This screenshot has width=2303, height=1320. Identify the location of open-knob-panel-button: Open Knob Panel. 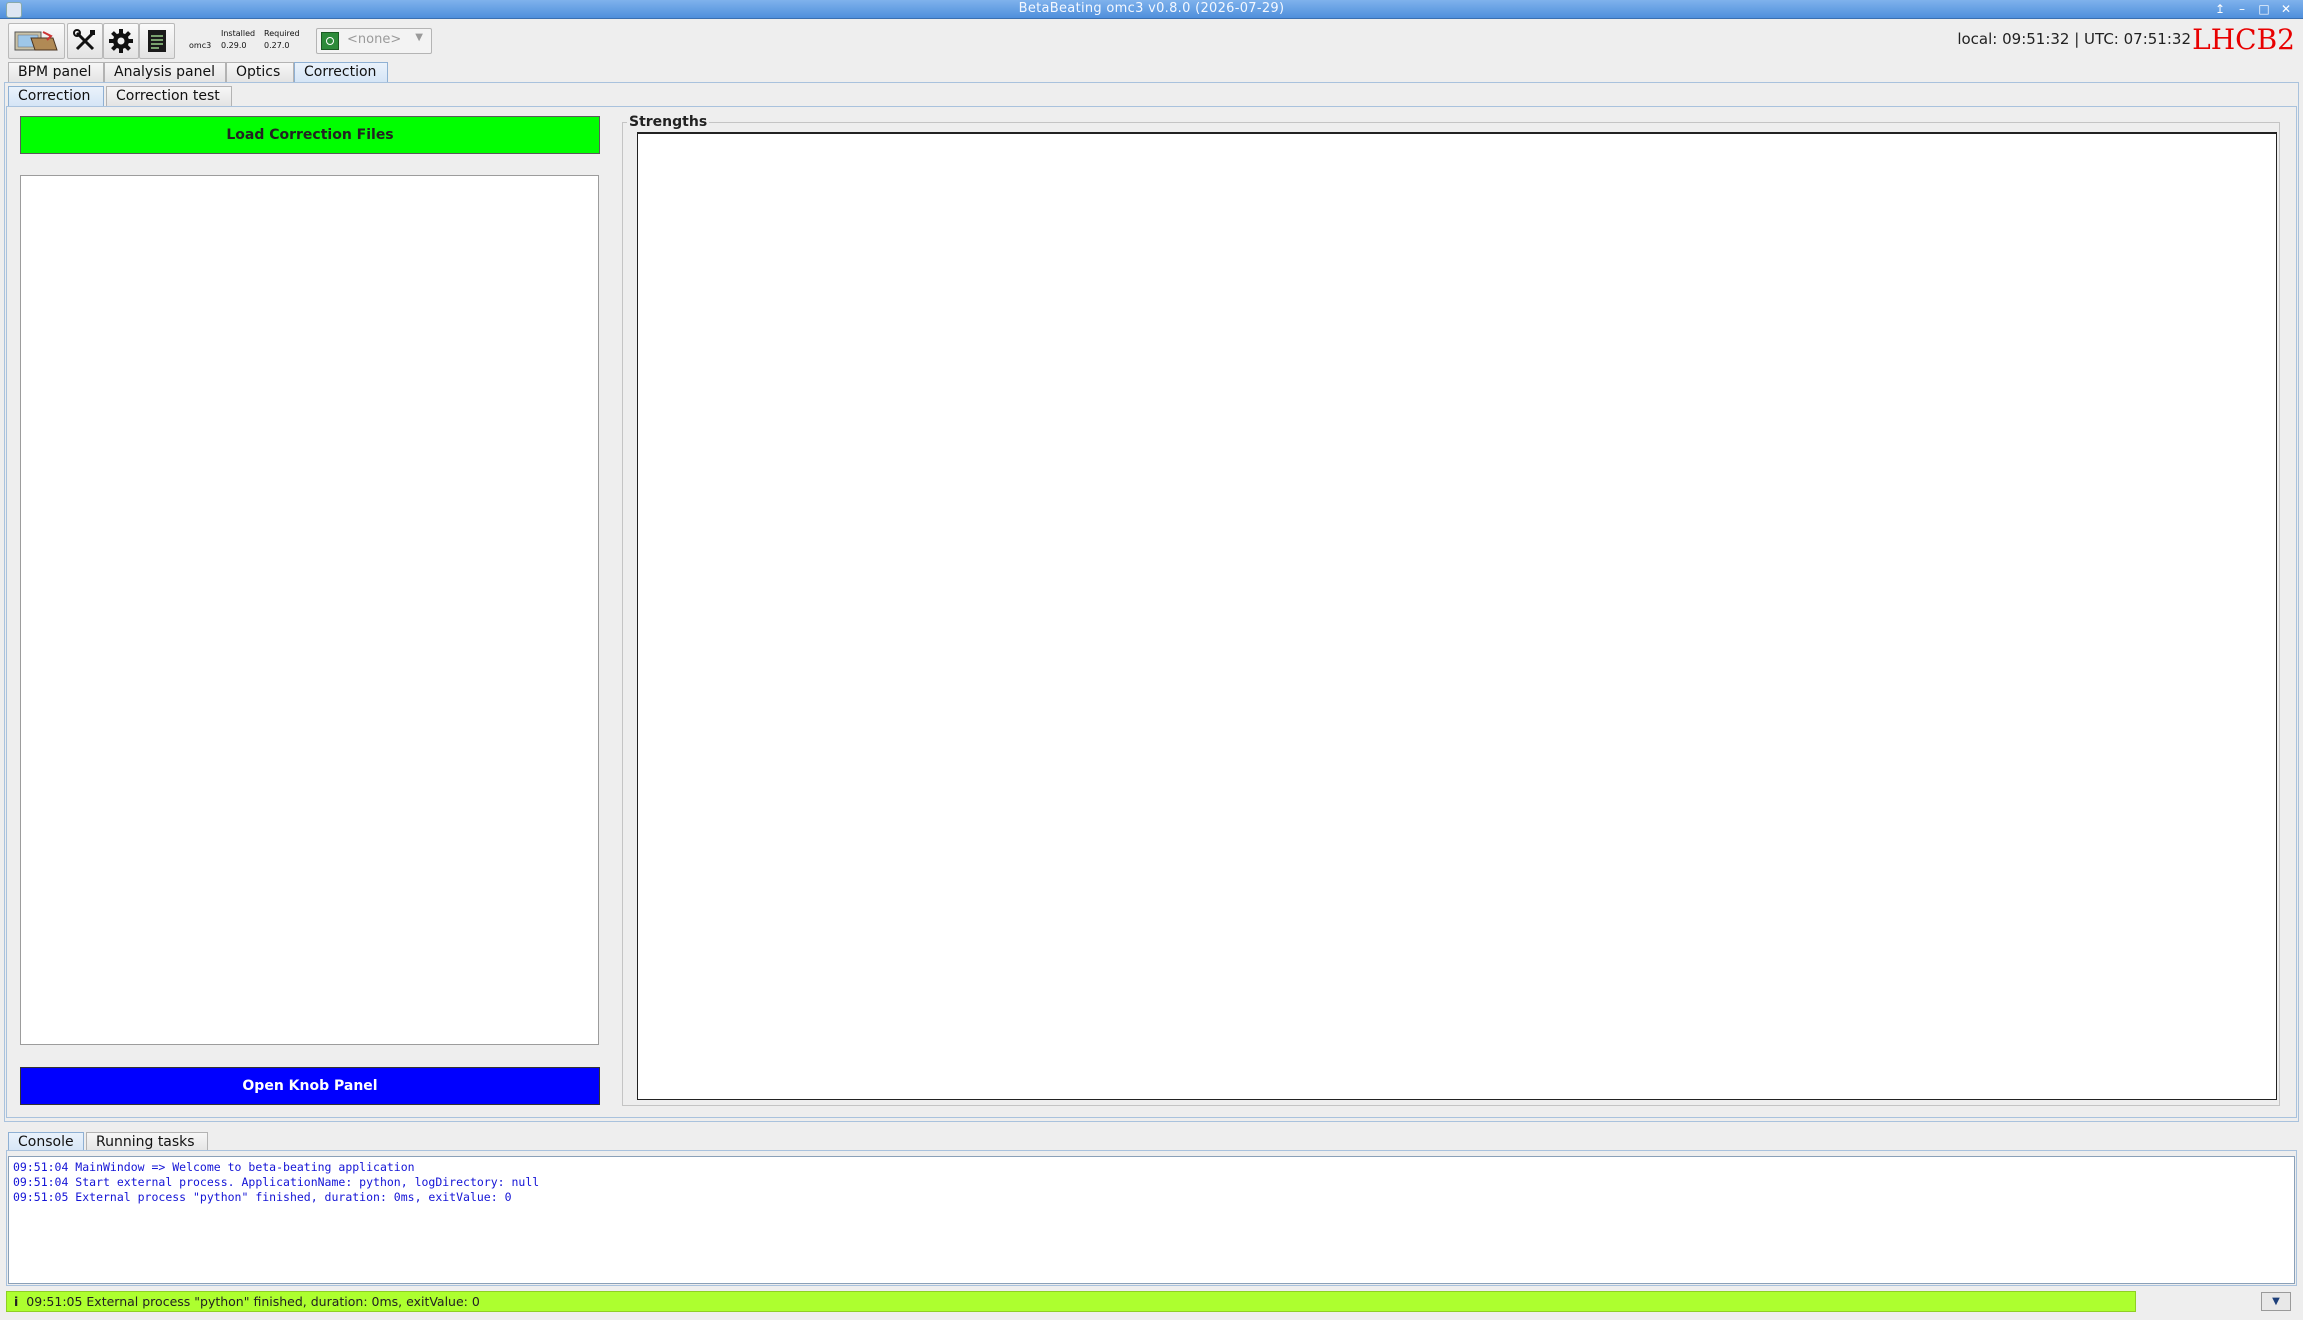
(310, 1086).